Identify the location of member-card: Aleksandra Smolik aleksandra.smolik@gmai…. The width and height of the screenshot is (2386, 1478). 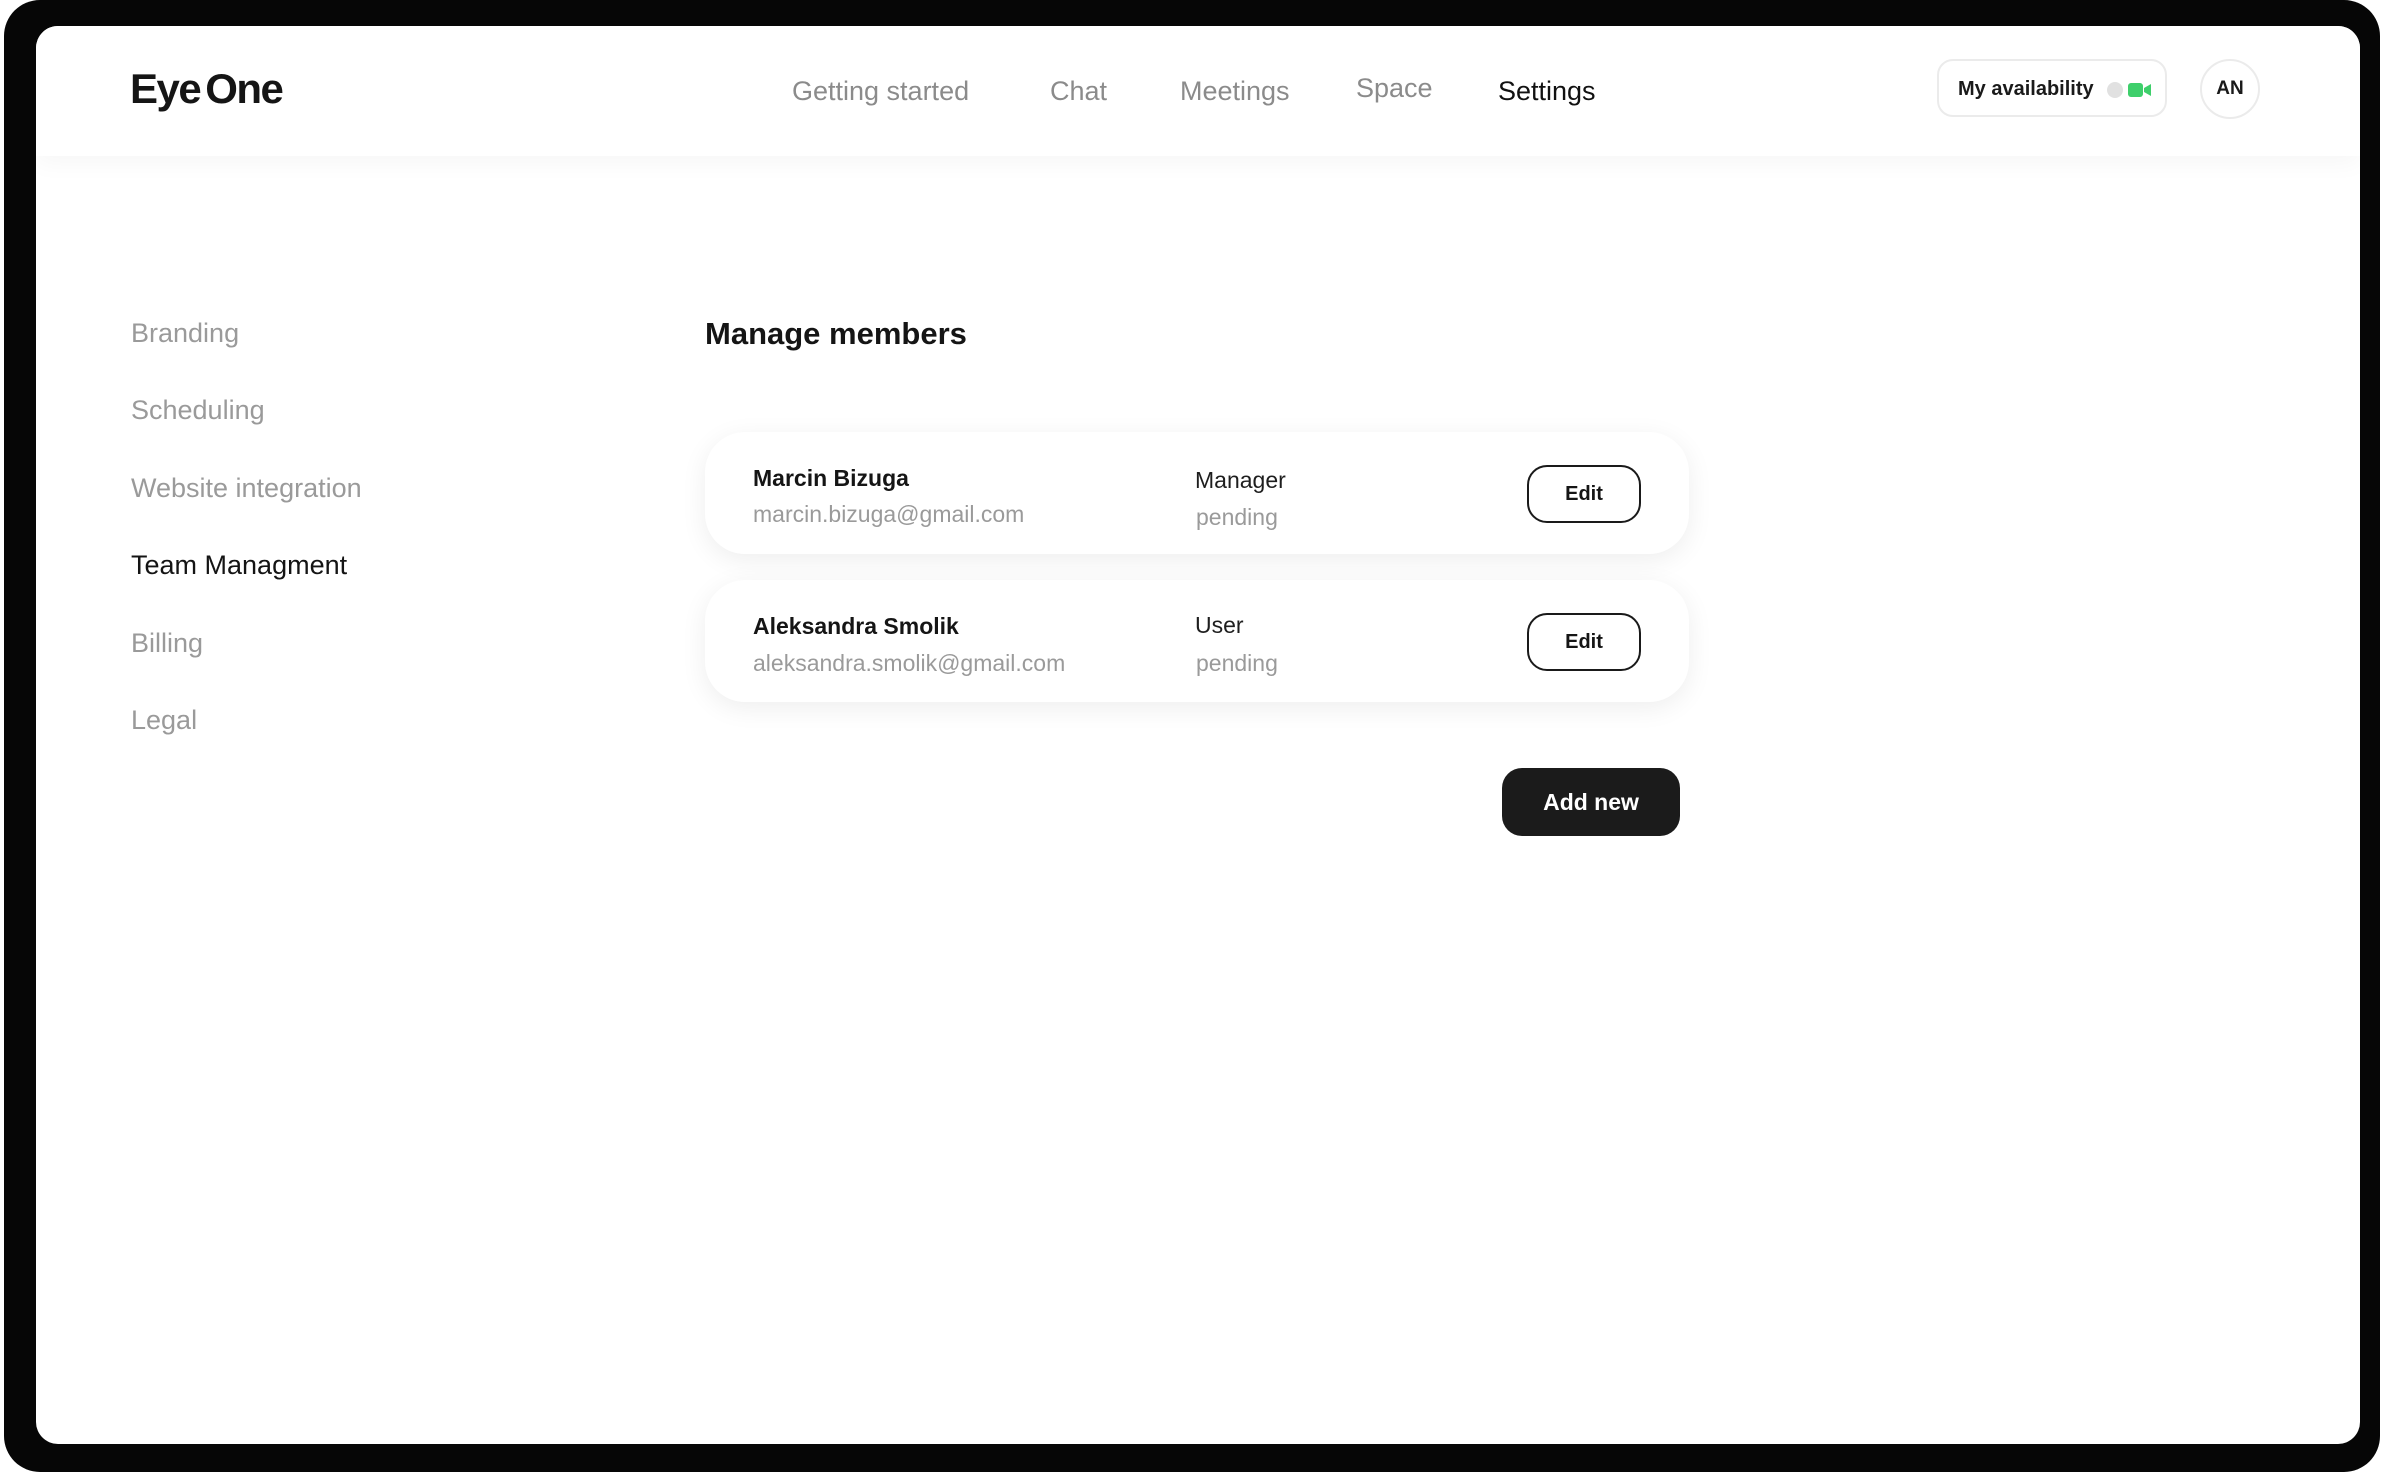
(1197, 641).